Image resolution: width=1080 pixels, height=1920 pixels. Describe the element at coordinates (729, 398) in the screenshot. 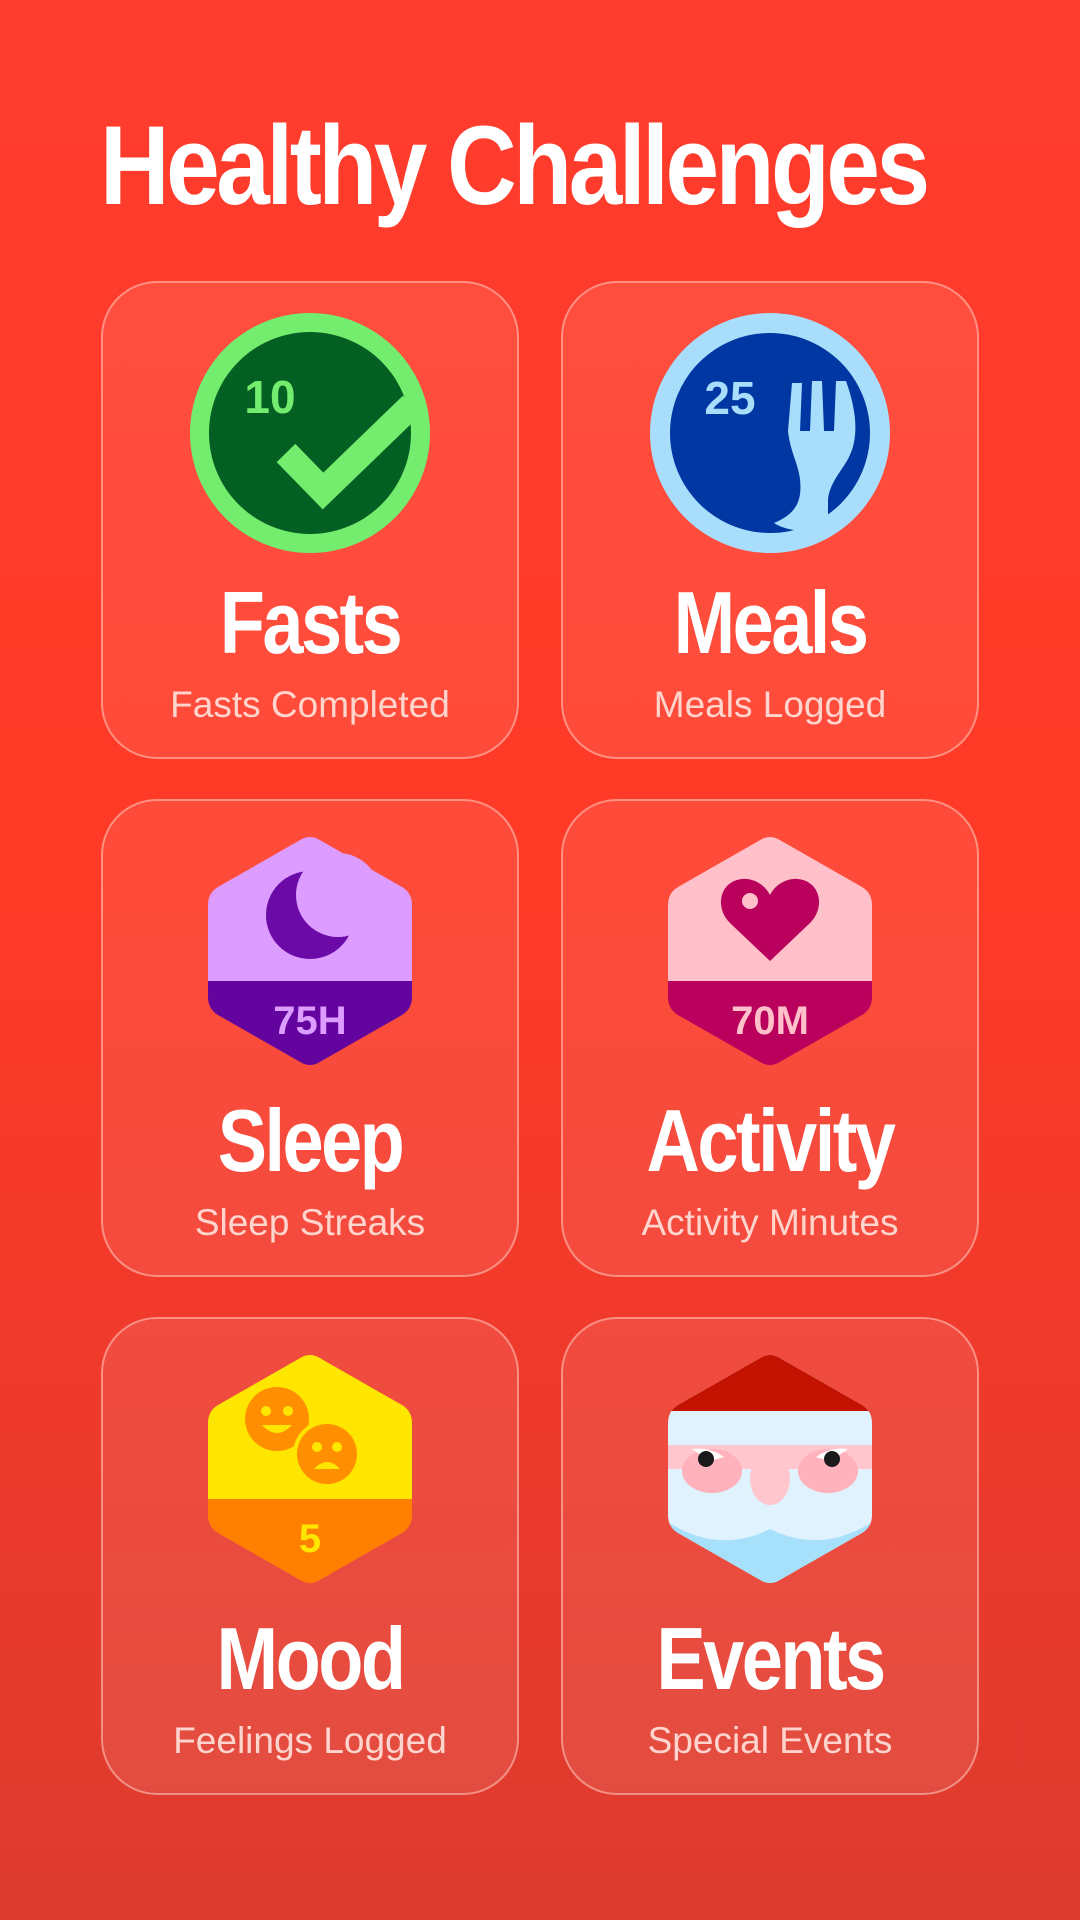

I see `meals-badge-value: 25` at that location.